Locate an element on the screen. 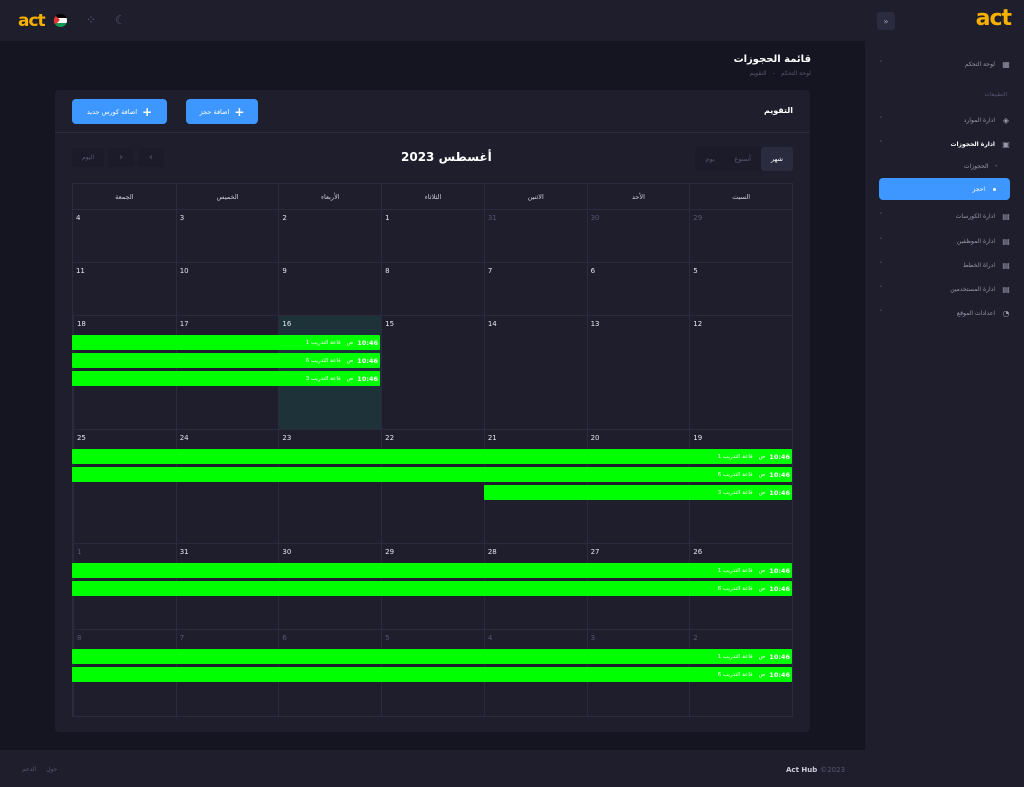  day-number: 18 is located at coordinates (81, 324).